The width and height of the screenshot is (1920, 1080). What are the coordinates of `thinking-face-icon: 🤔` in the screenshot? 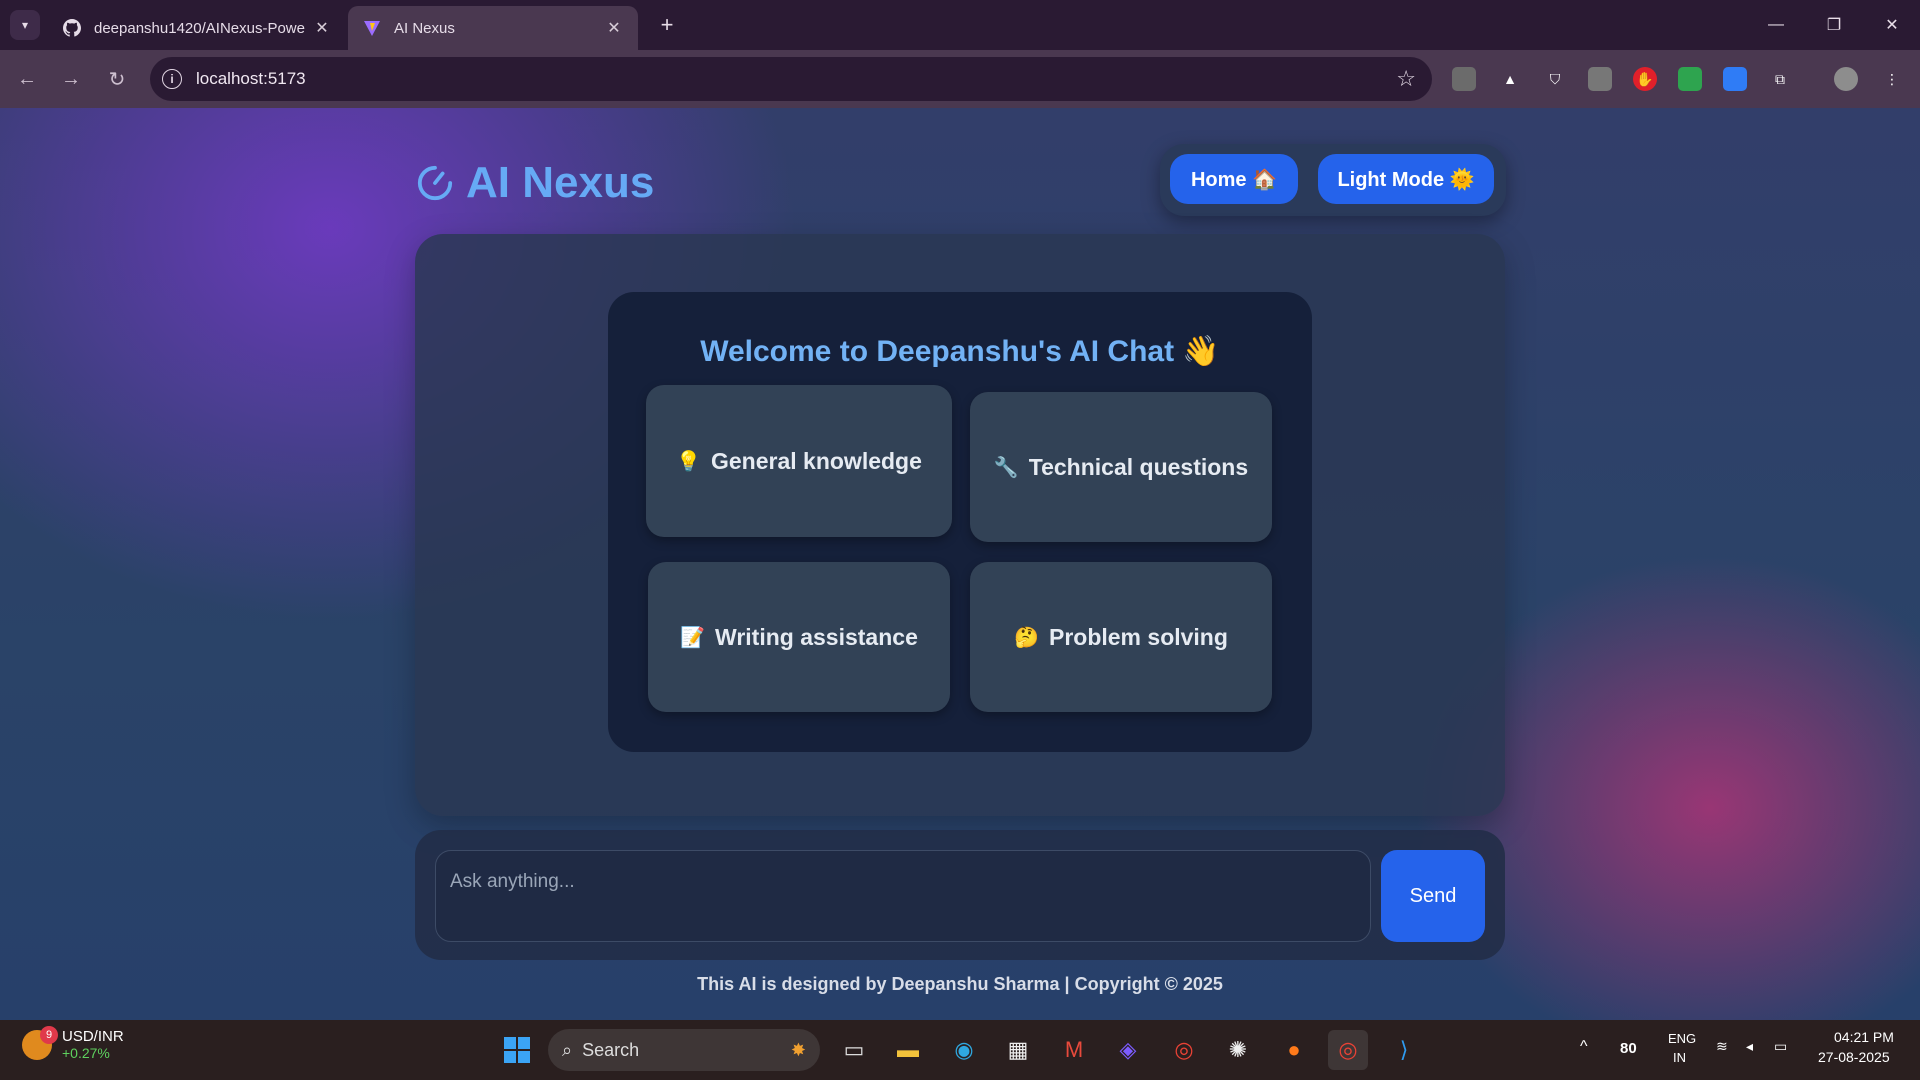 It's located at (1026, 637).